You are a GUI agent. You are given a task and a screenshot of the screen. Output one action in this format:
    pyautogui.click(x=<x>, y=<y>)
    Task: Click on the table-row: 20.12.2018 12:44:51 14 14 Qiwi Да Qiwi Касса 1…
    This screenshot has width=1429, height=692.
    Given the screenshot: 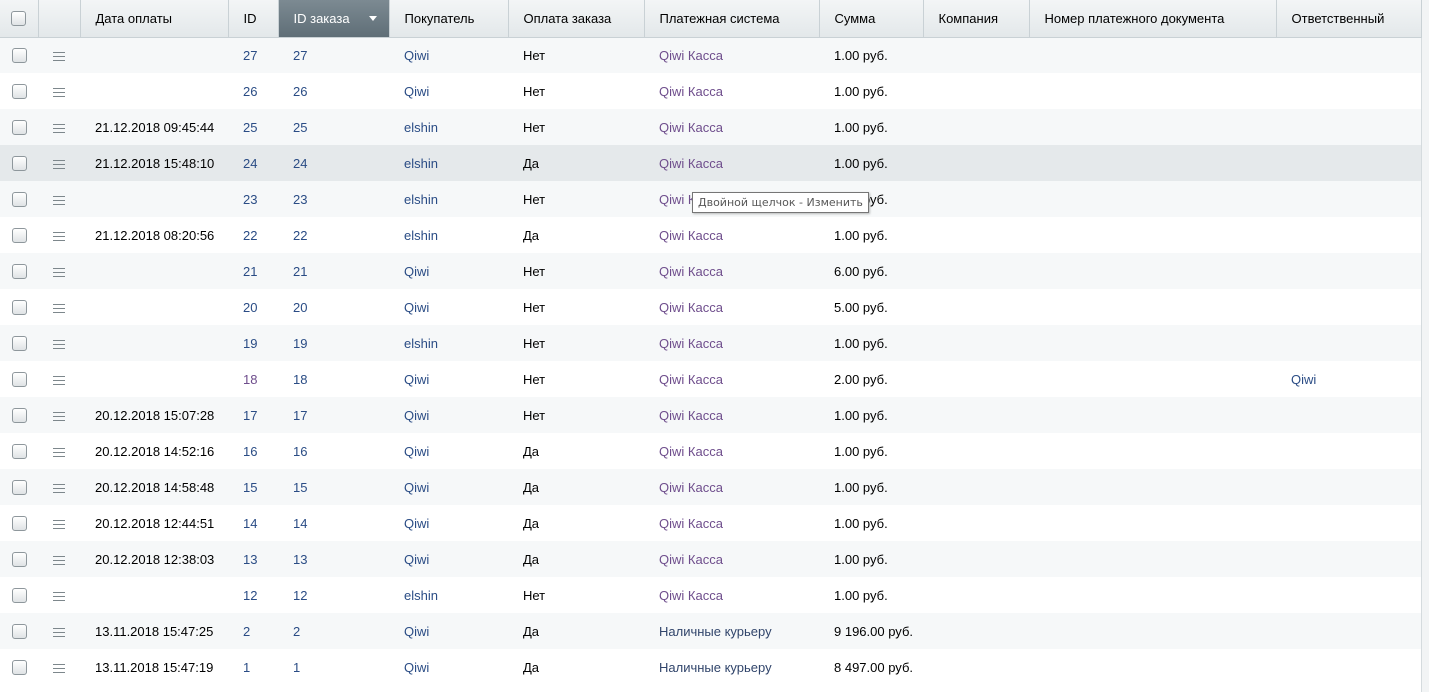 What is the action you would take?
    pyautogui.click(x=710, y=523)
    